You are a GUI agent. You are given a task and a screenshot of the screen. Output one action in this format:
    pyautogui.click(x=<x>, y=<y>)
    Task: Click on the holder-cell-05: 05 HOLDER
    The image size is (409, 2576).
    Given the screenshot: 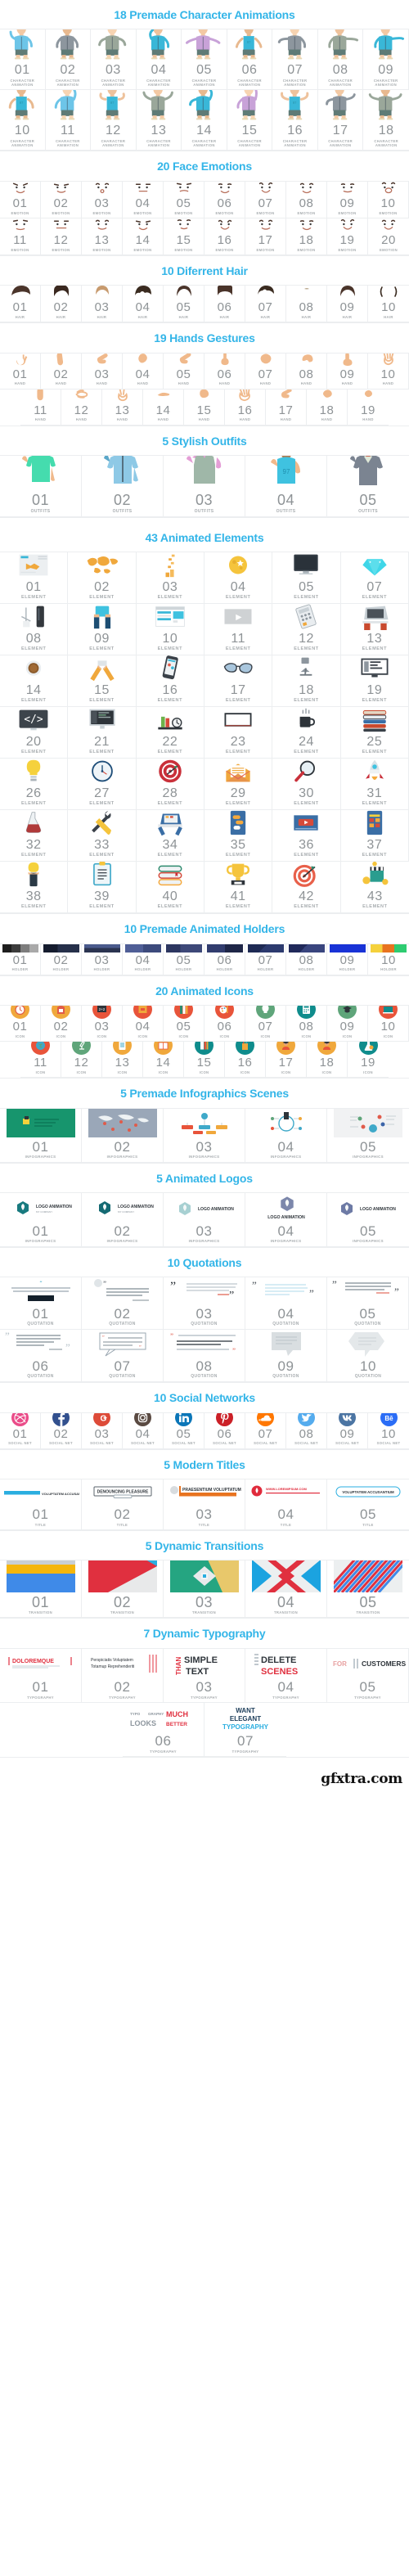 What is the action you would take?
    pyautogui.click(x=184, y=959)
    